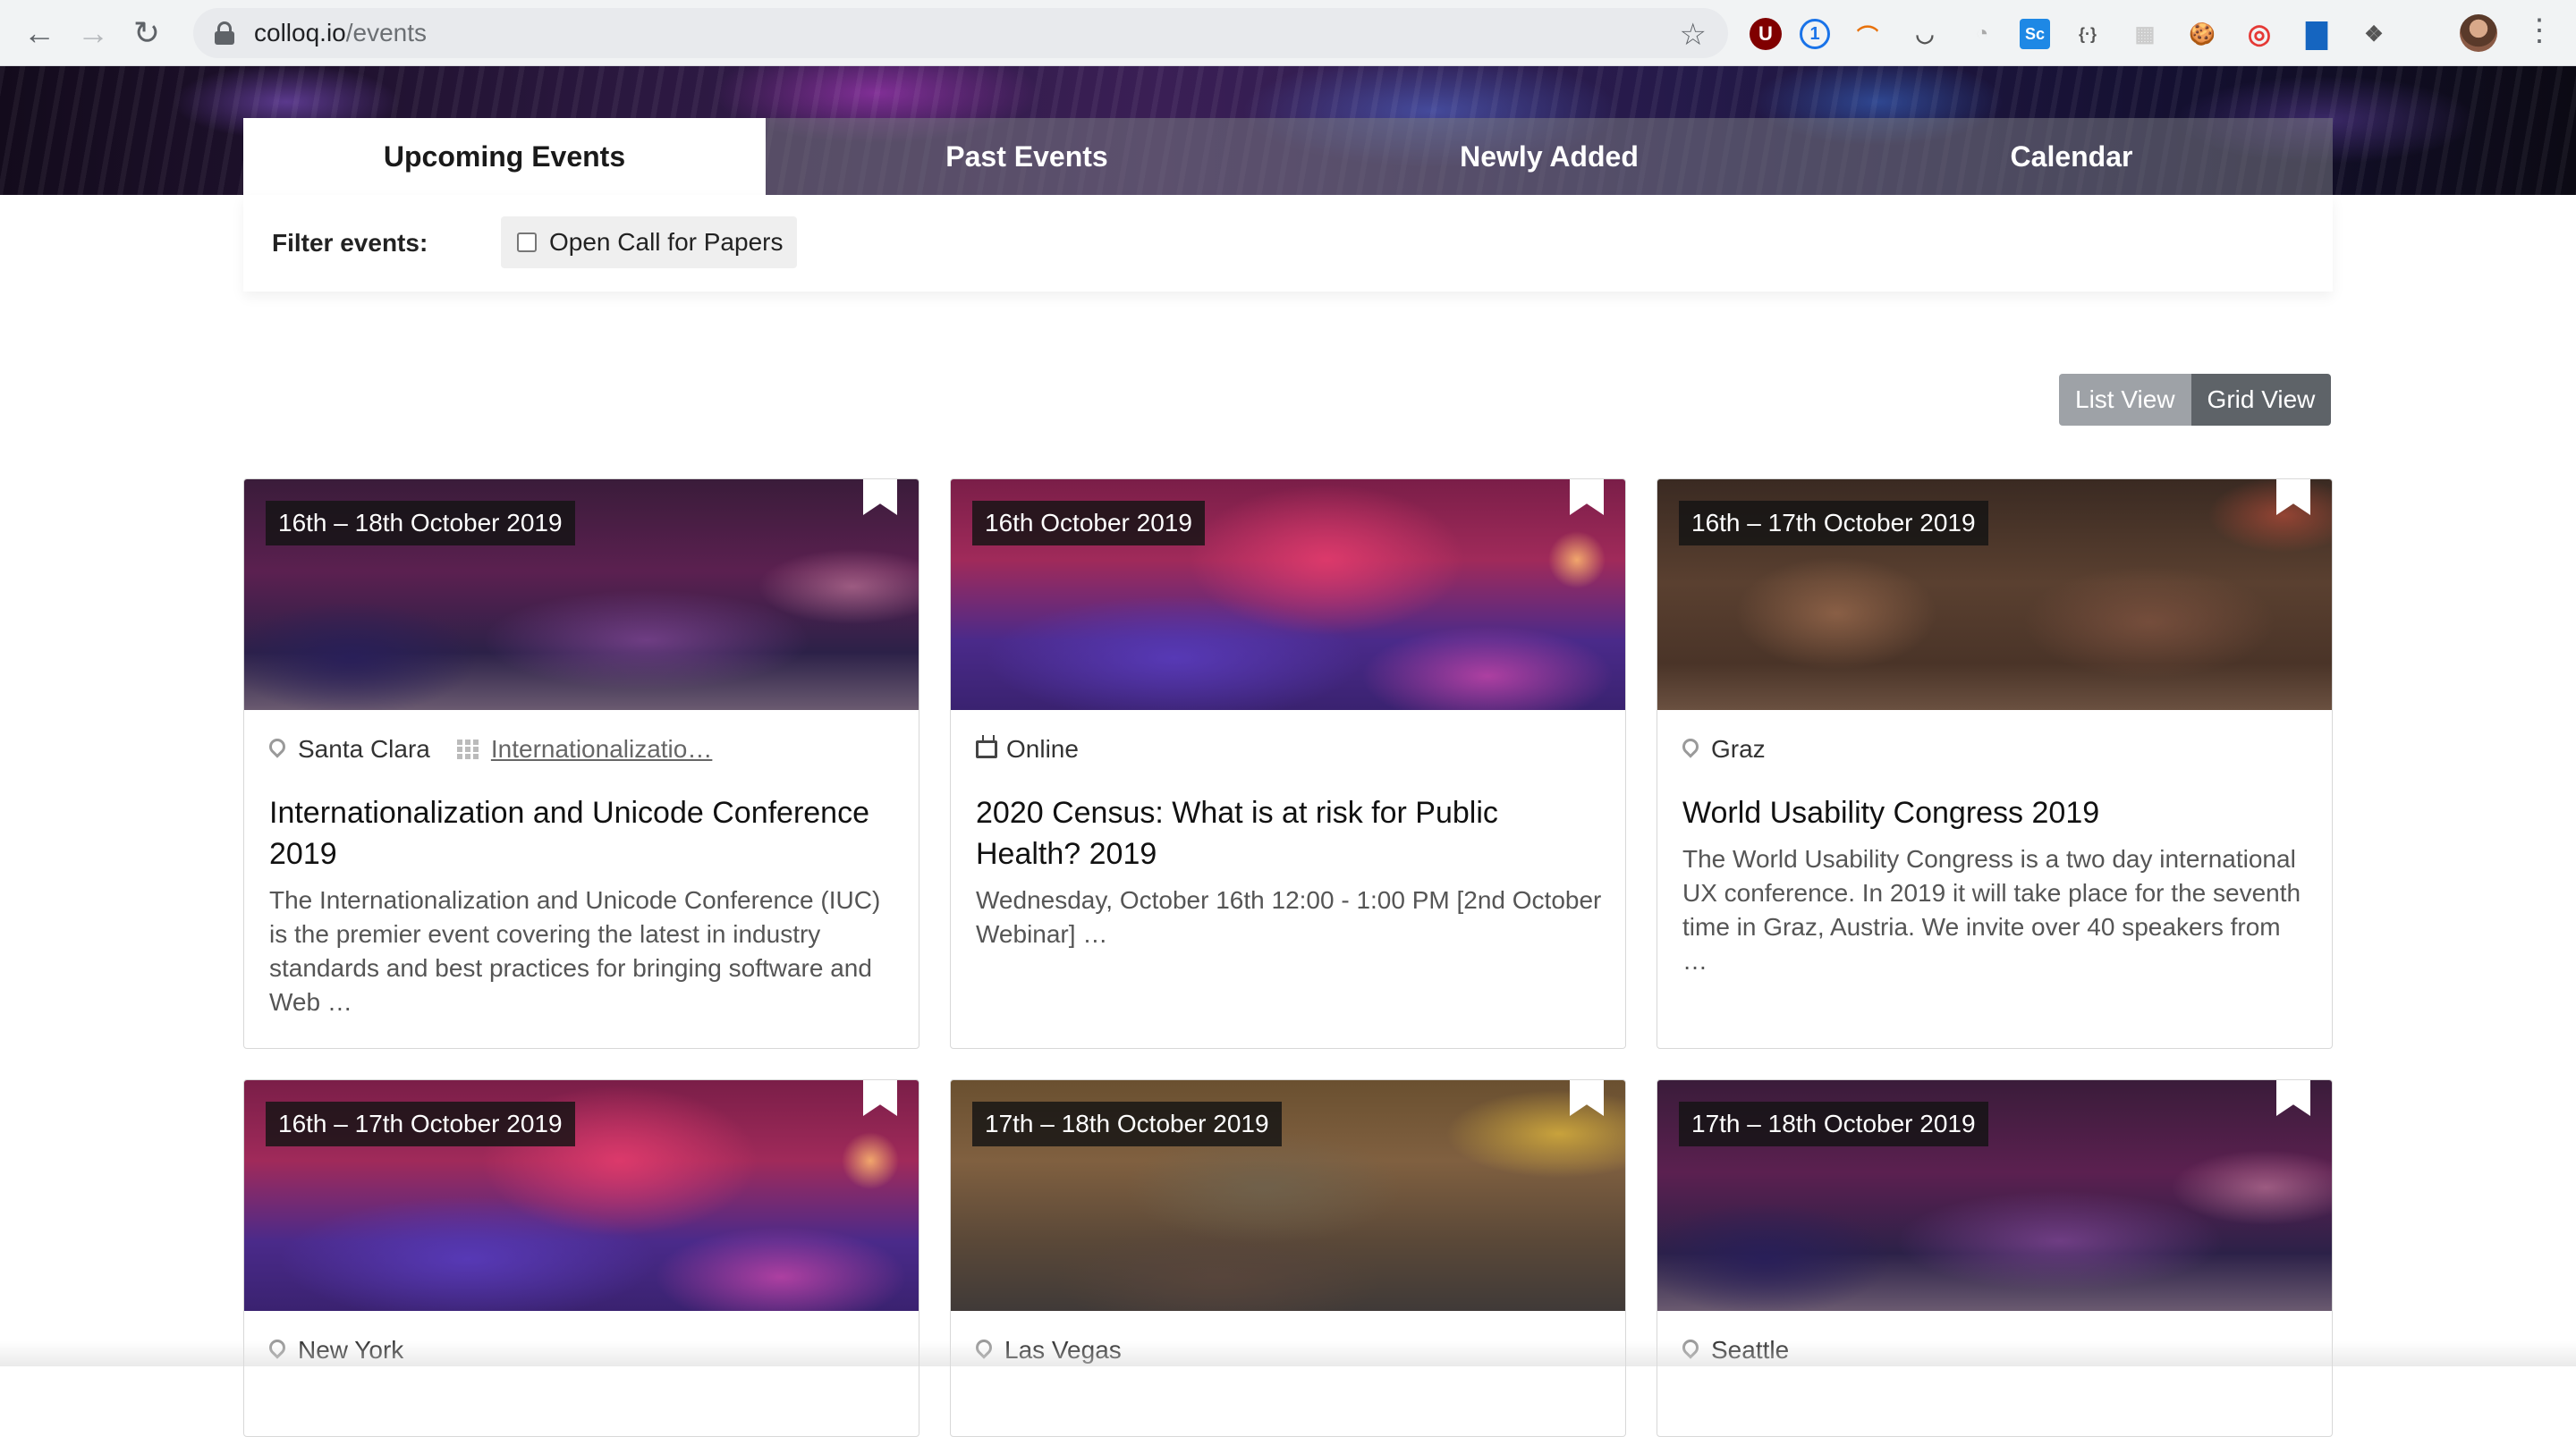 The image size is (2576, 1437). Describe the element at coordinates (39, 33) in the screenshot. I see `back-arrow-icon: ←` at that location.